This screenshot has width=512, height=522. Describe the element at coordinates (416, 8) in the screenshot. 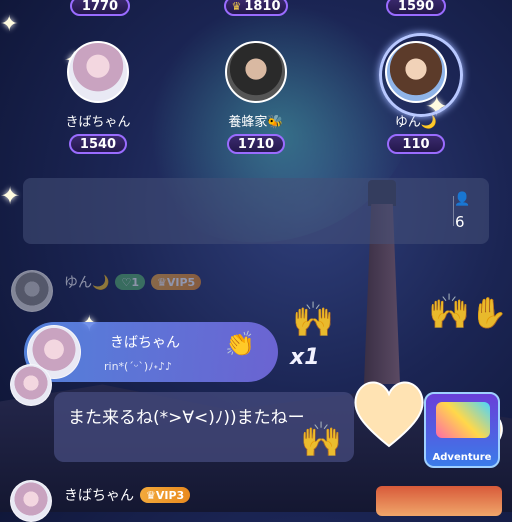

I see `seat-score-top-3: 1590` at that location.